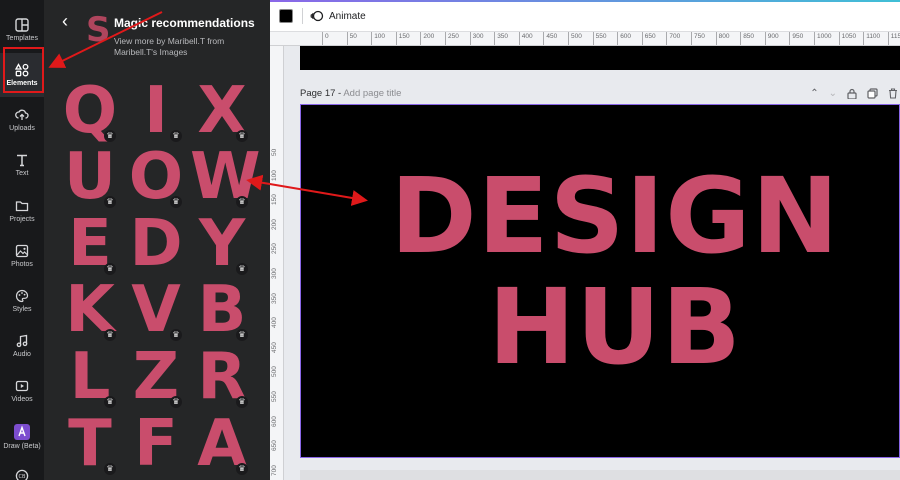  I want to click on rail-item-label: Photos, so click(22, 264).